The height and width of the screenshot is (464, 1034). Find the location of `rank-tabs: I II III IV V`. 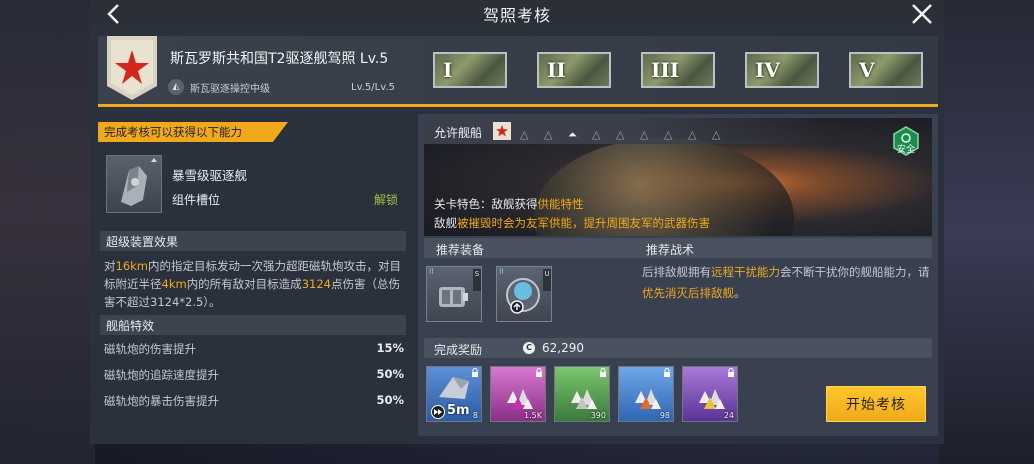

rank-tabs: I II III IV V is located at coordinates (678, 70).